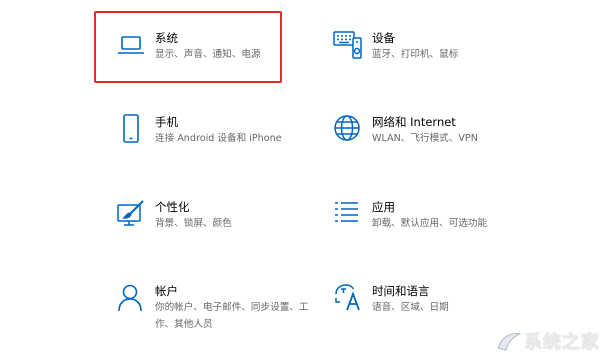 This screenshot has height=358, width=606. I want to click on tile-title: 手机, so click(166, 122).